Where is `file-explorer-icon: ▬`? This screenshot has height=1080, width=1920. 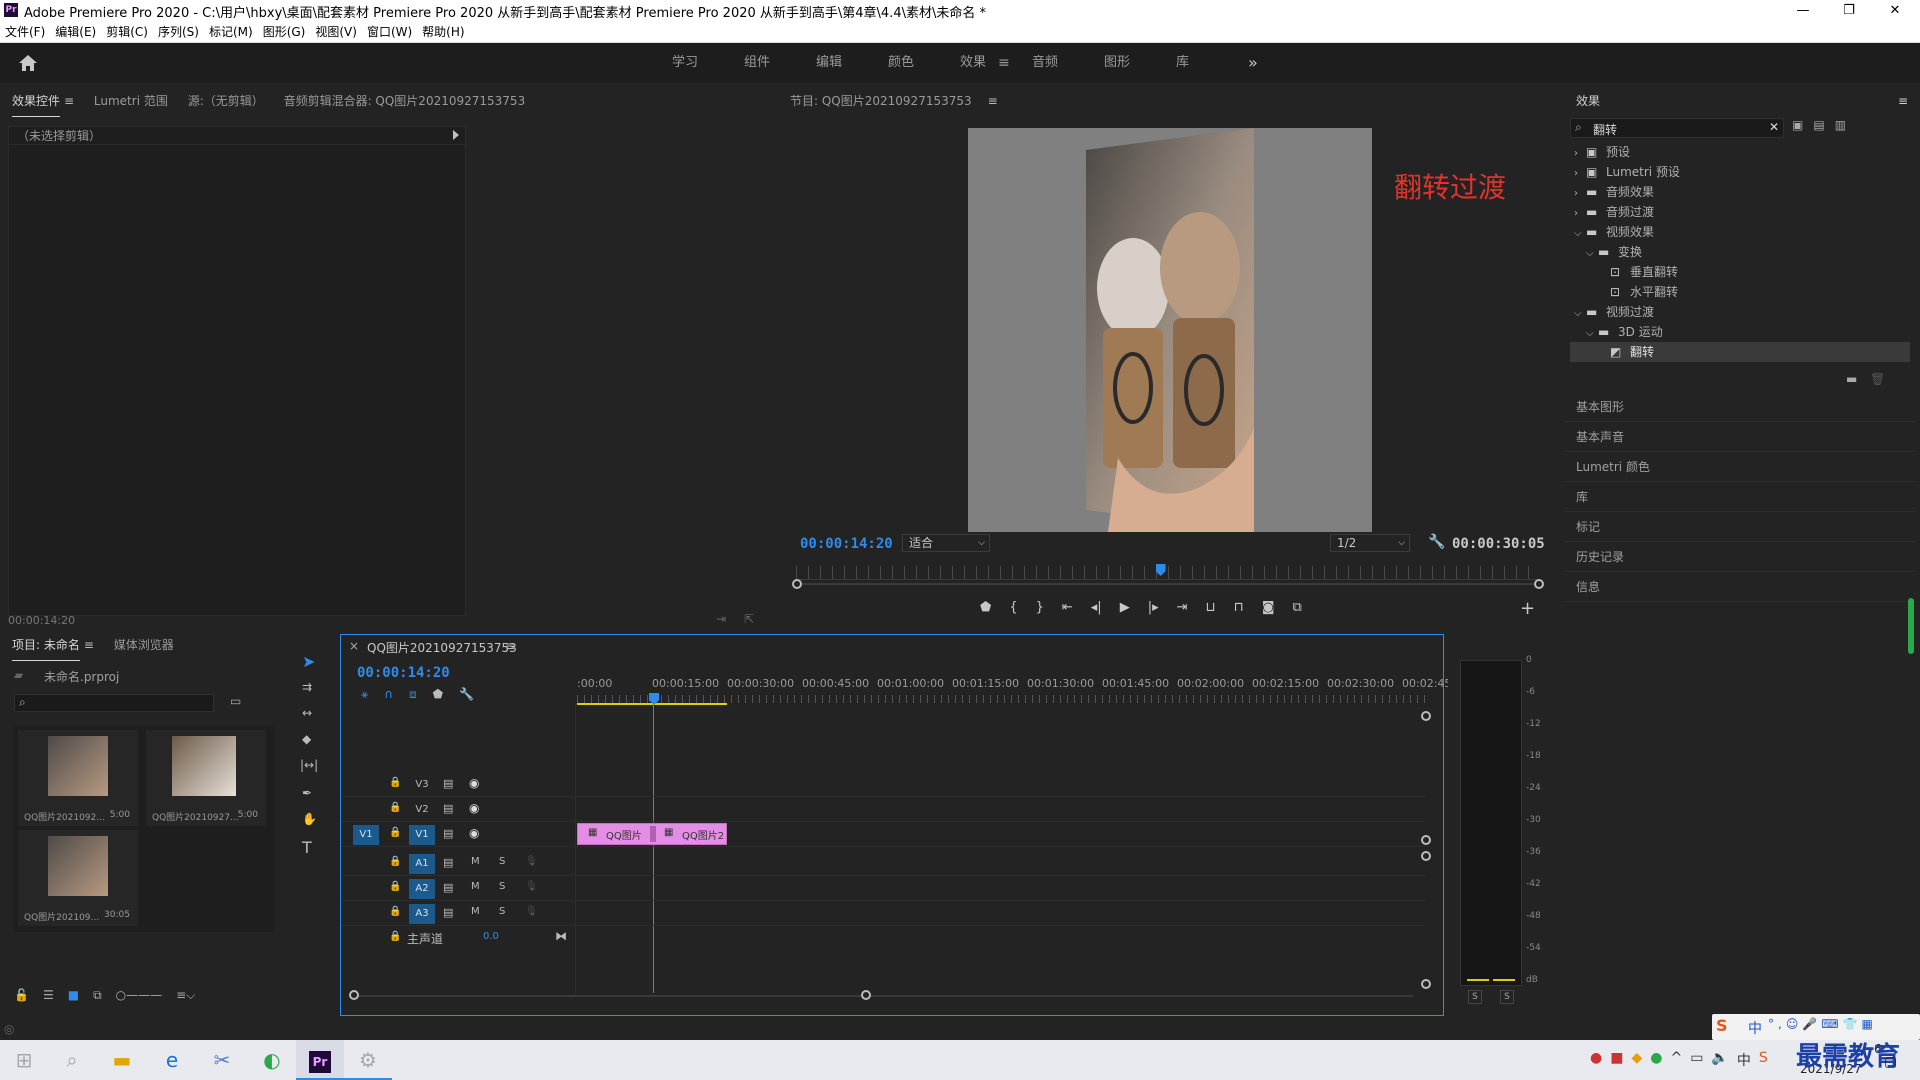
file-explorer-icon: ▬ is located at coordinates (122, 1060).